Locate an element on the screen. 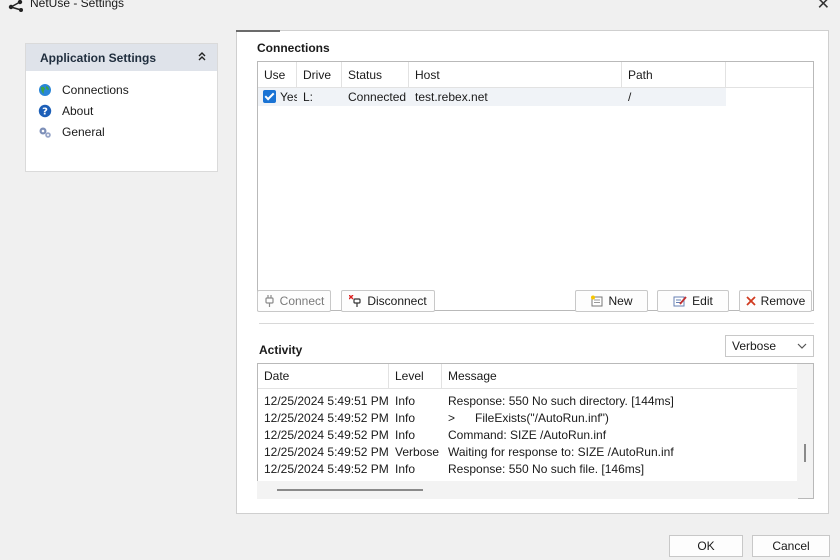 This screenshot has width=840, height=560. use-label: Yes is located at coordinates (288, 97).